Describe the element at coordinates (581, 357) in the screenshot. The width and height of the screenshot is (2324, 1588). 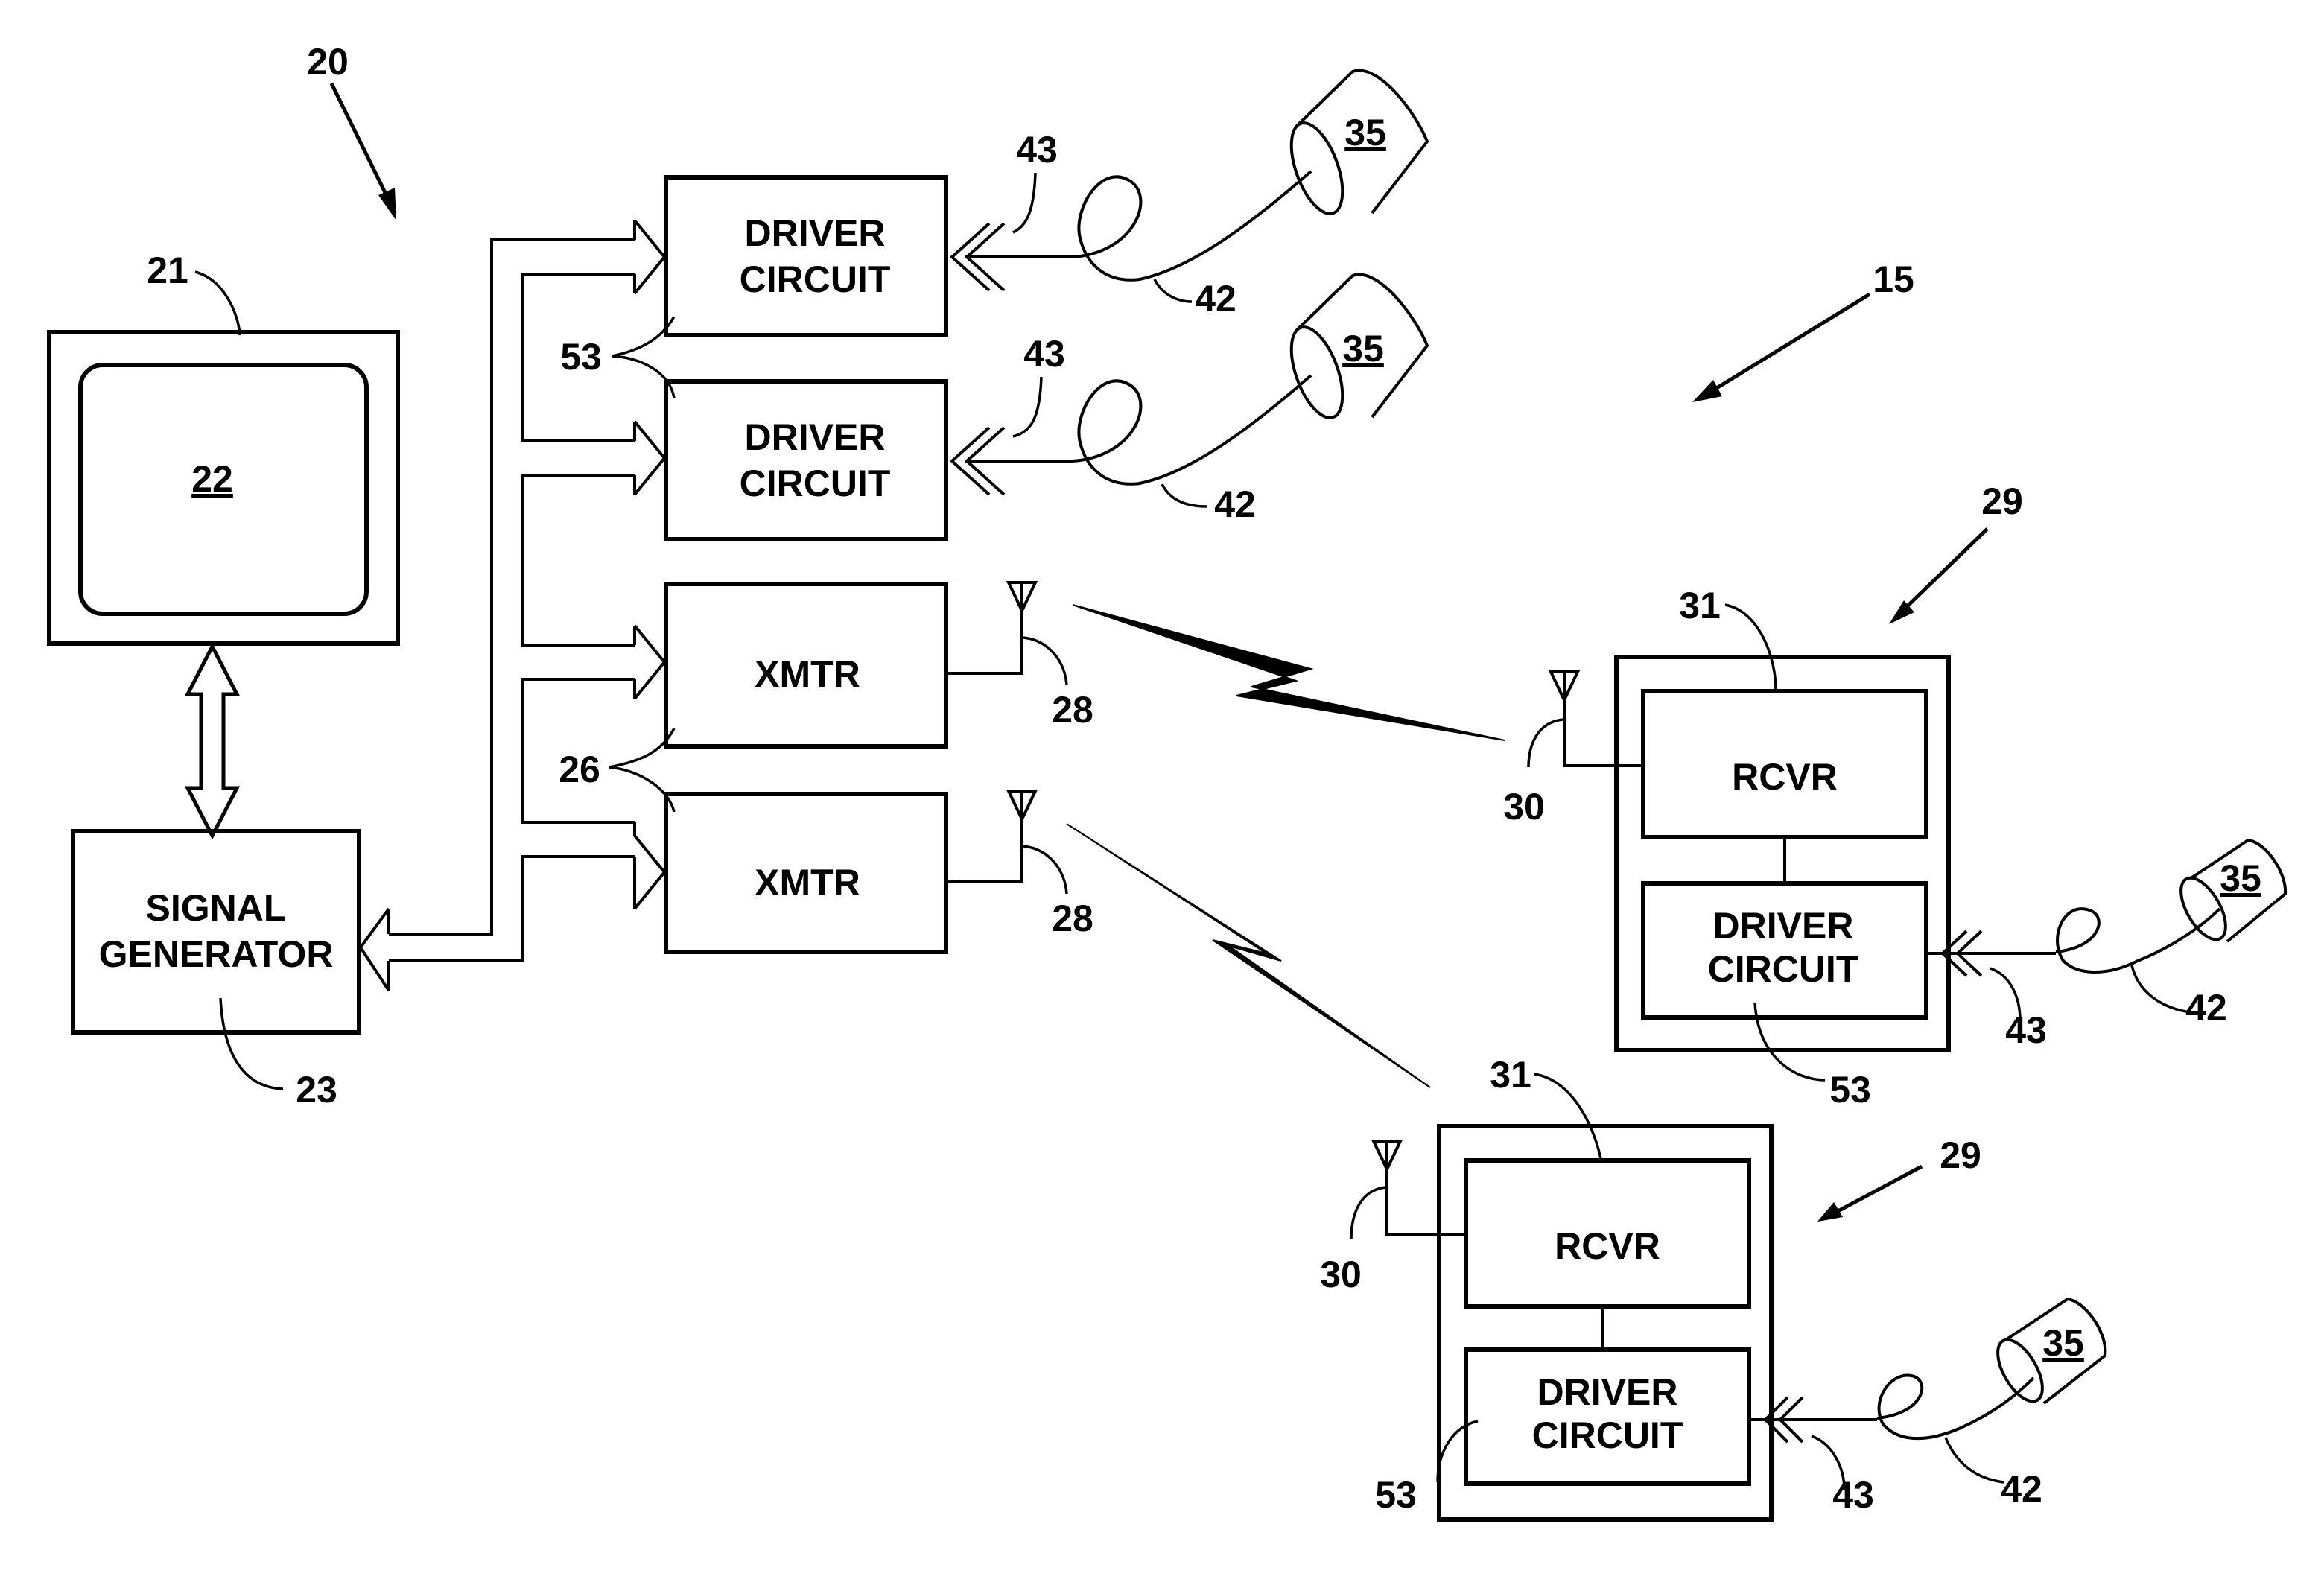
I see `drivers-group-ref: 53` at that location.